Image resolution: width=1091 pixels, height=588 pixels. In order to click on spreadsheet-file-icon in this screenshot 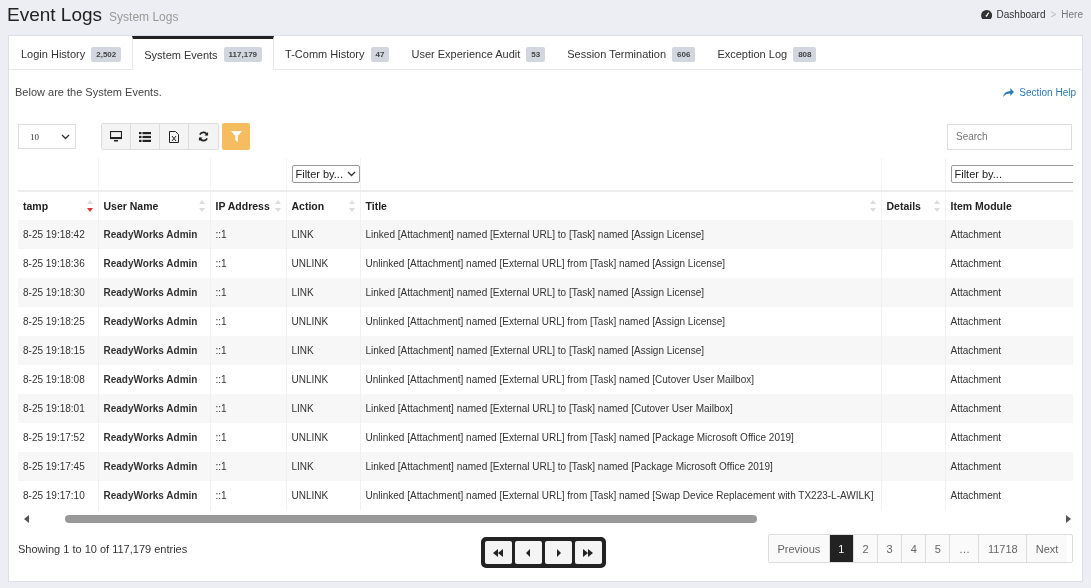, I will do `click(174, 136)`.